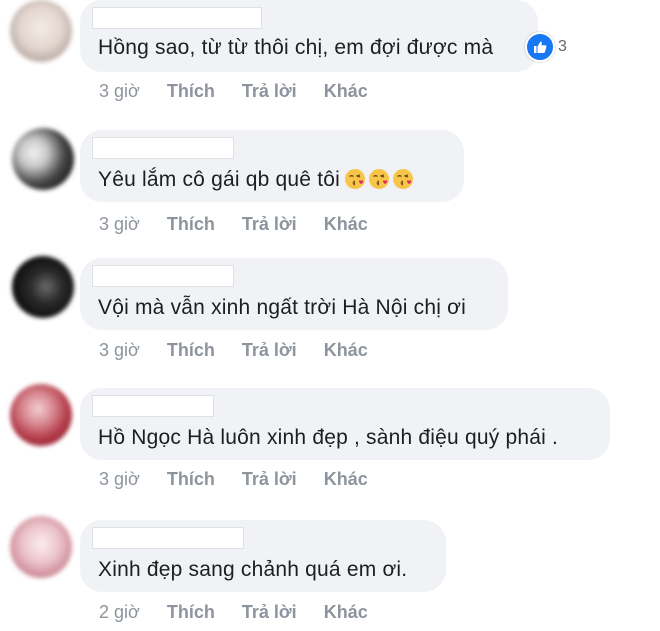 The image size is (660, 631). What do you see at coordinates (253, 569) in the screenshot?
I see `comment-text: Xinh đẹp sang chảnh quá em ơi.` at bounding box center [253, 569].